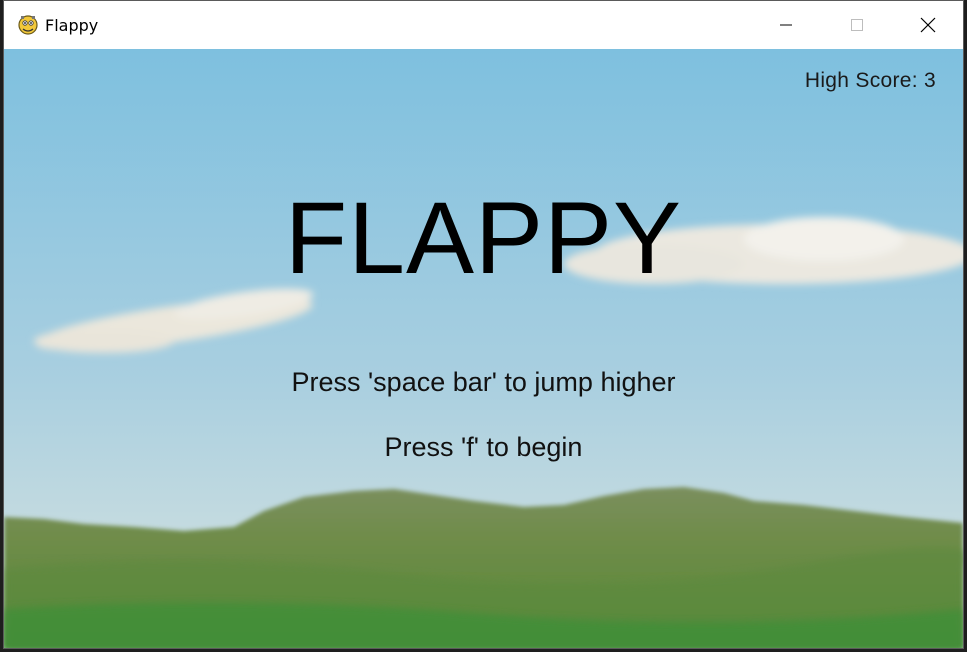 This screenshot has width=967, height=652. I want to click on game-title: FLAPPY, so click(483, 238).